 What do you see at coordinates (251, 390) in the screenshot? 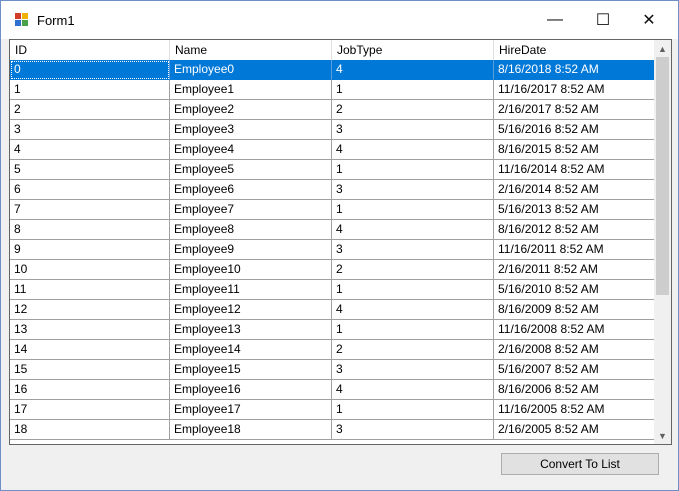
I see `table-cell: Employee16` at bounding box center [251, 390].